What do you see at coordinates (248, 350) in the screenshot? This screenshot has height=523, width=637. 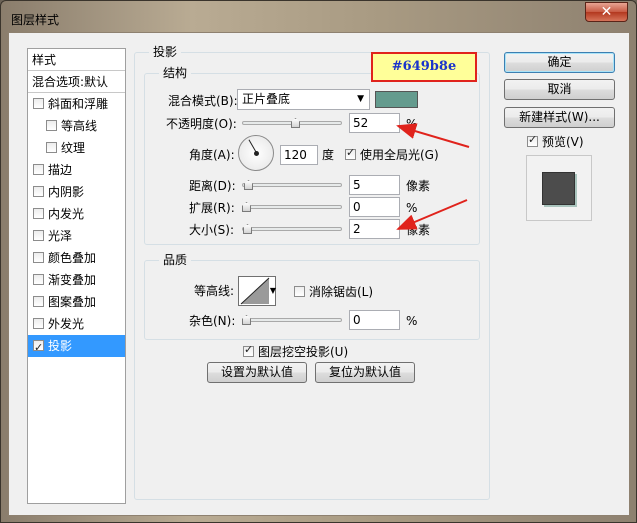 I see `knockout-checkbox` at bounding box center [248, 350].